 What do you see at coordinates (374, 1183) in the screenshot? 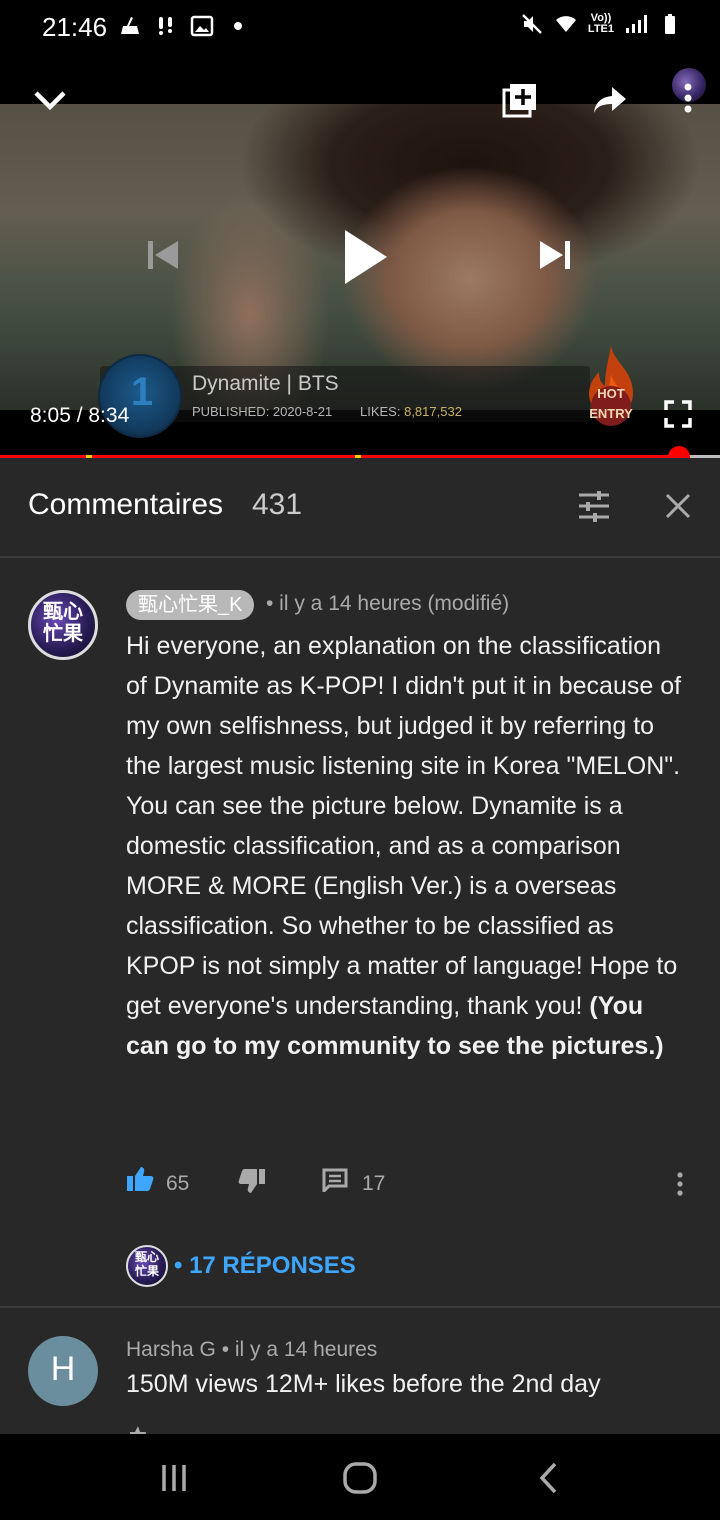
I see `reply-count: 17` at bounding box center [374, 1183].